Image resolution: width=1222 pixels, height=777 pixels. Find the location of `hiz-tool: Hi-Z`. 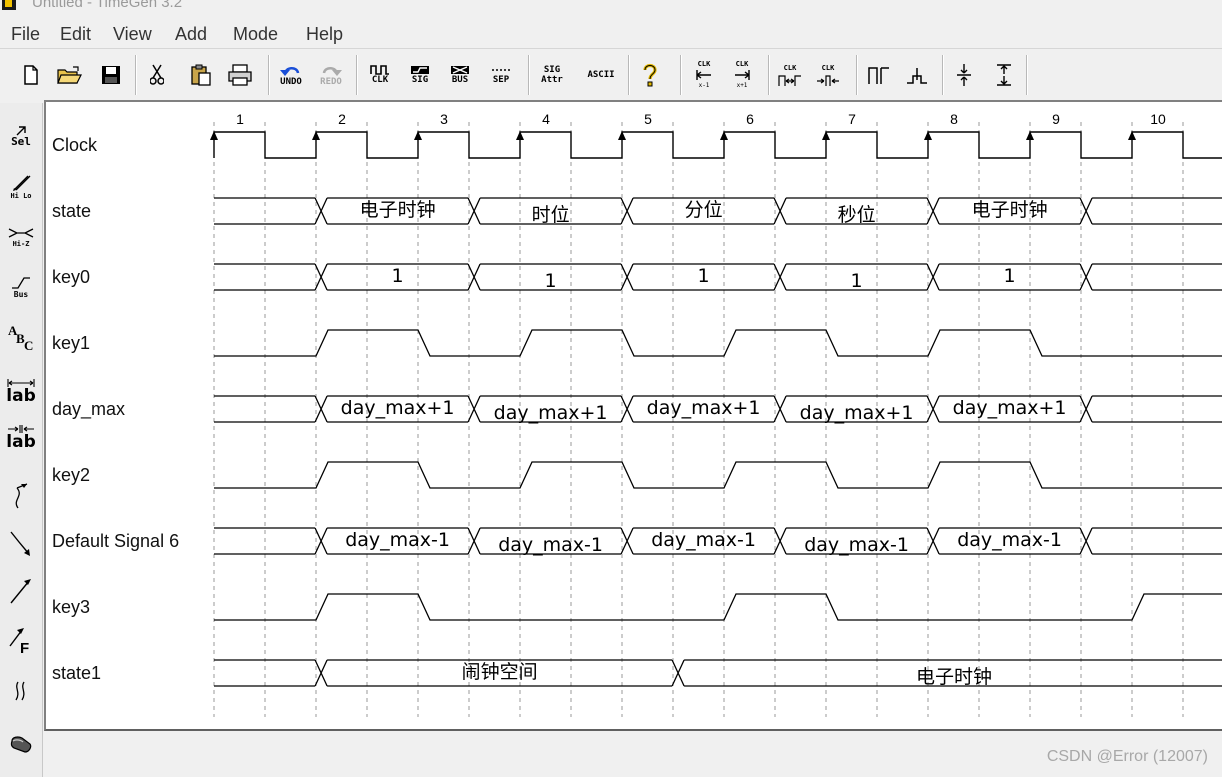

hiz-tool: Hi-Z is located at coordinates (21, 237).